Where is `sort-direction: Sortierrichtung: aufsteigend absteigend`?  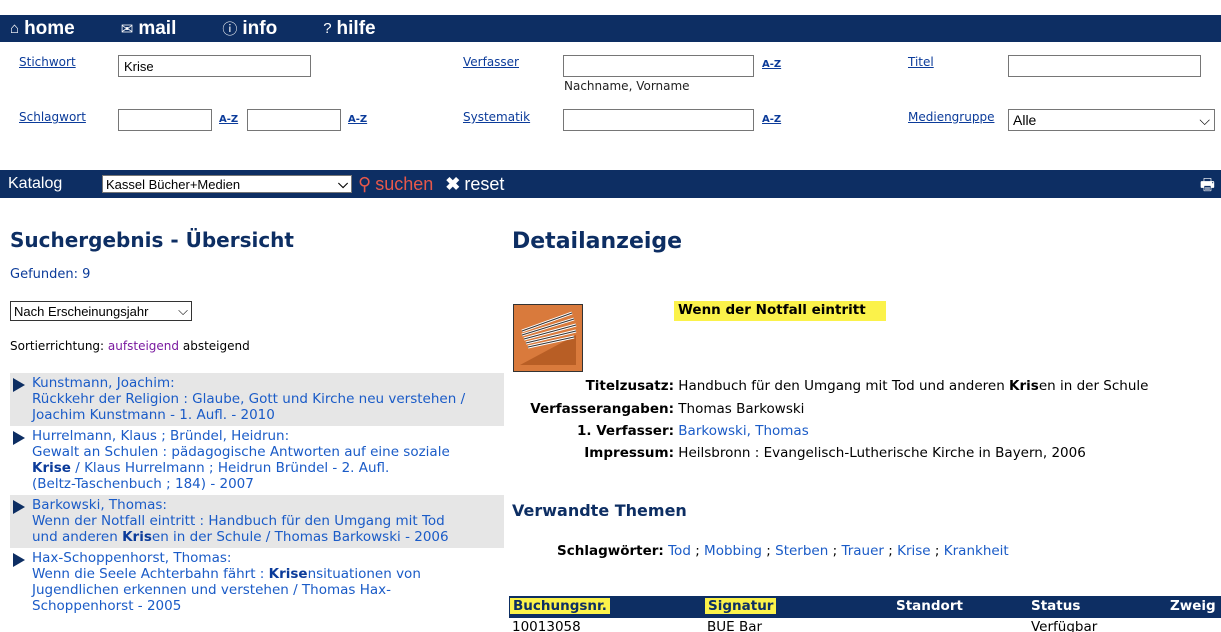 sort-direction: Sortierrichtung: aufsteigend absteigend is located at coordinates (130, 346).